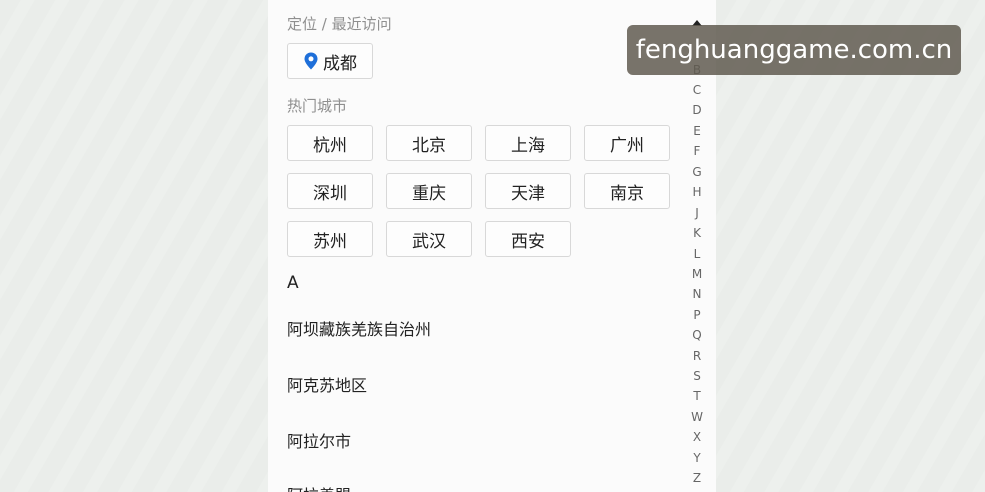 The image size is (985, 492). Describe the element at coordinates (528, 239) in the screenshot. I see `hot-city-button: 西安` at that location.